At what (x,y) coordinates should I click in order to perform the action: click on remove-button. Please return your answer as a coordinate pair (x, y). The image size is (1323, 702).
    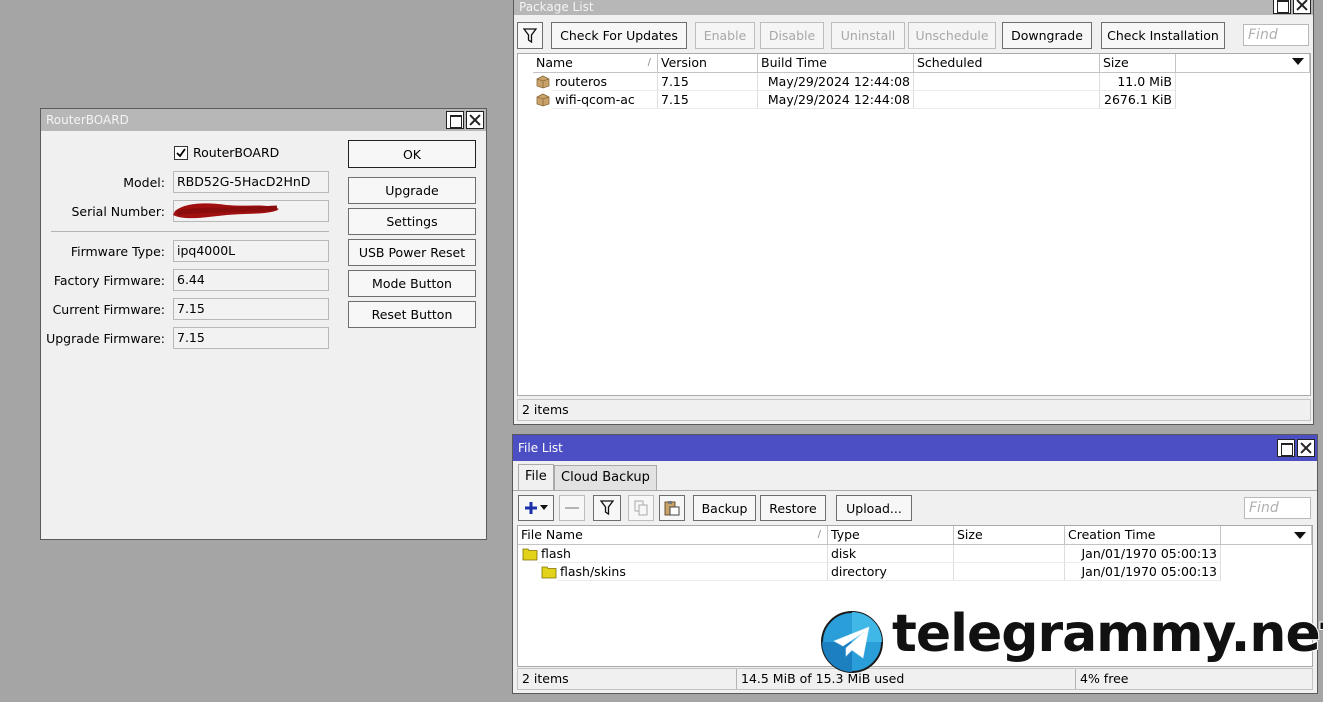
    Looking at the image, I should click on (572, 508).